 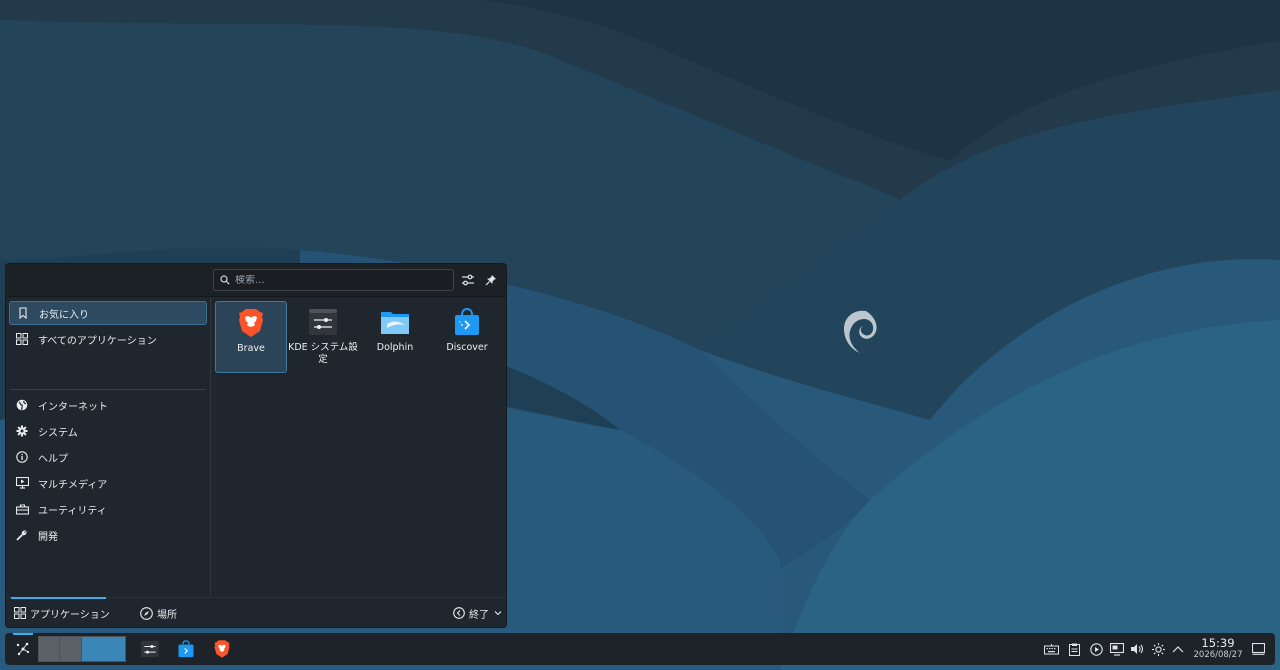 I want to click on launcher-active-indicator, so click(x=23, y=634).